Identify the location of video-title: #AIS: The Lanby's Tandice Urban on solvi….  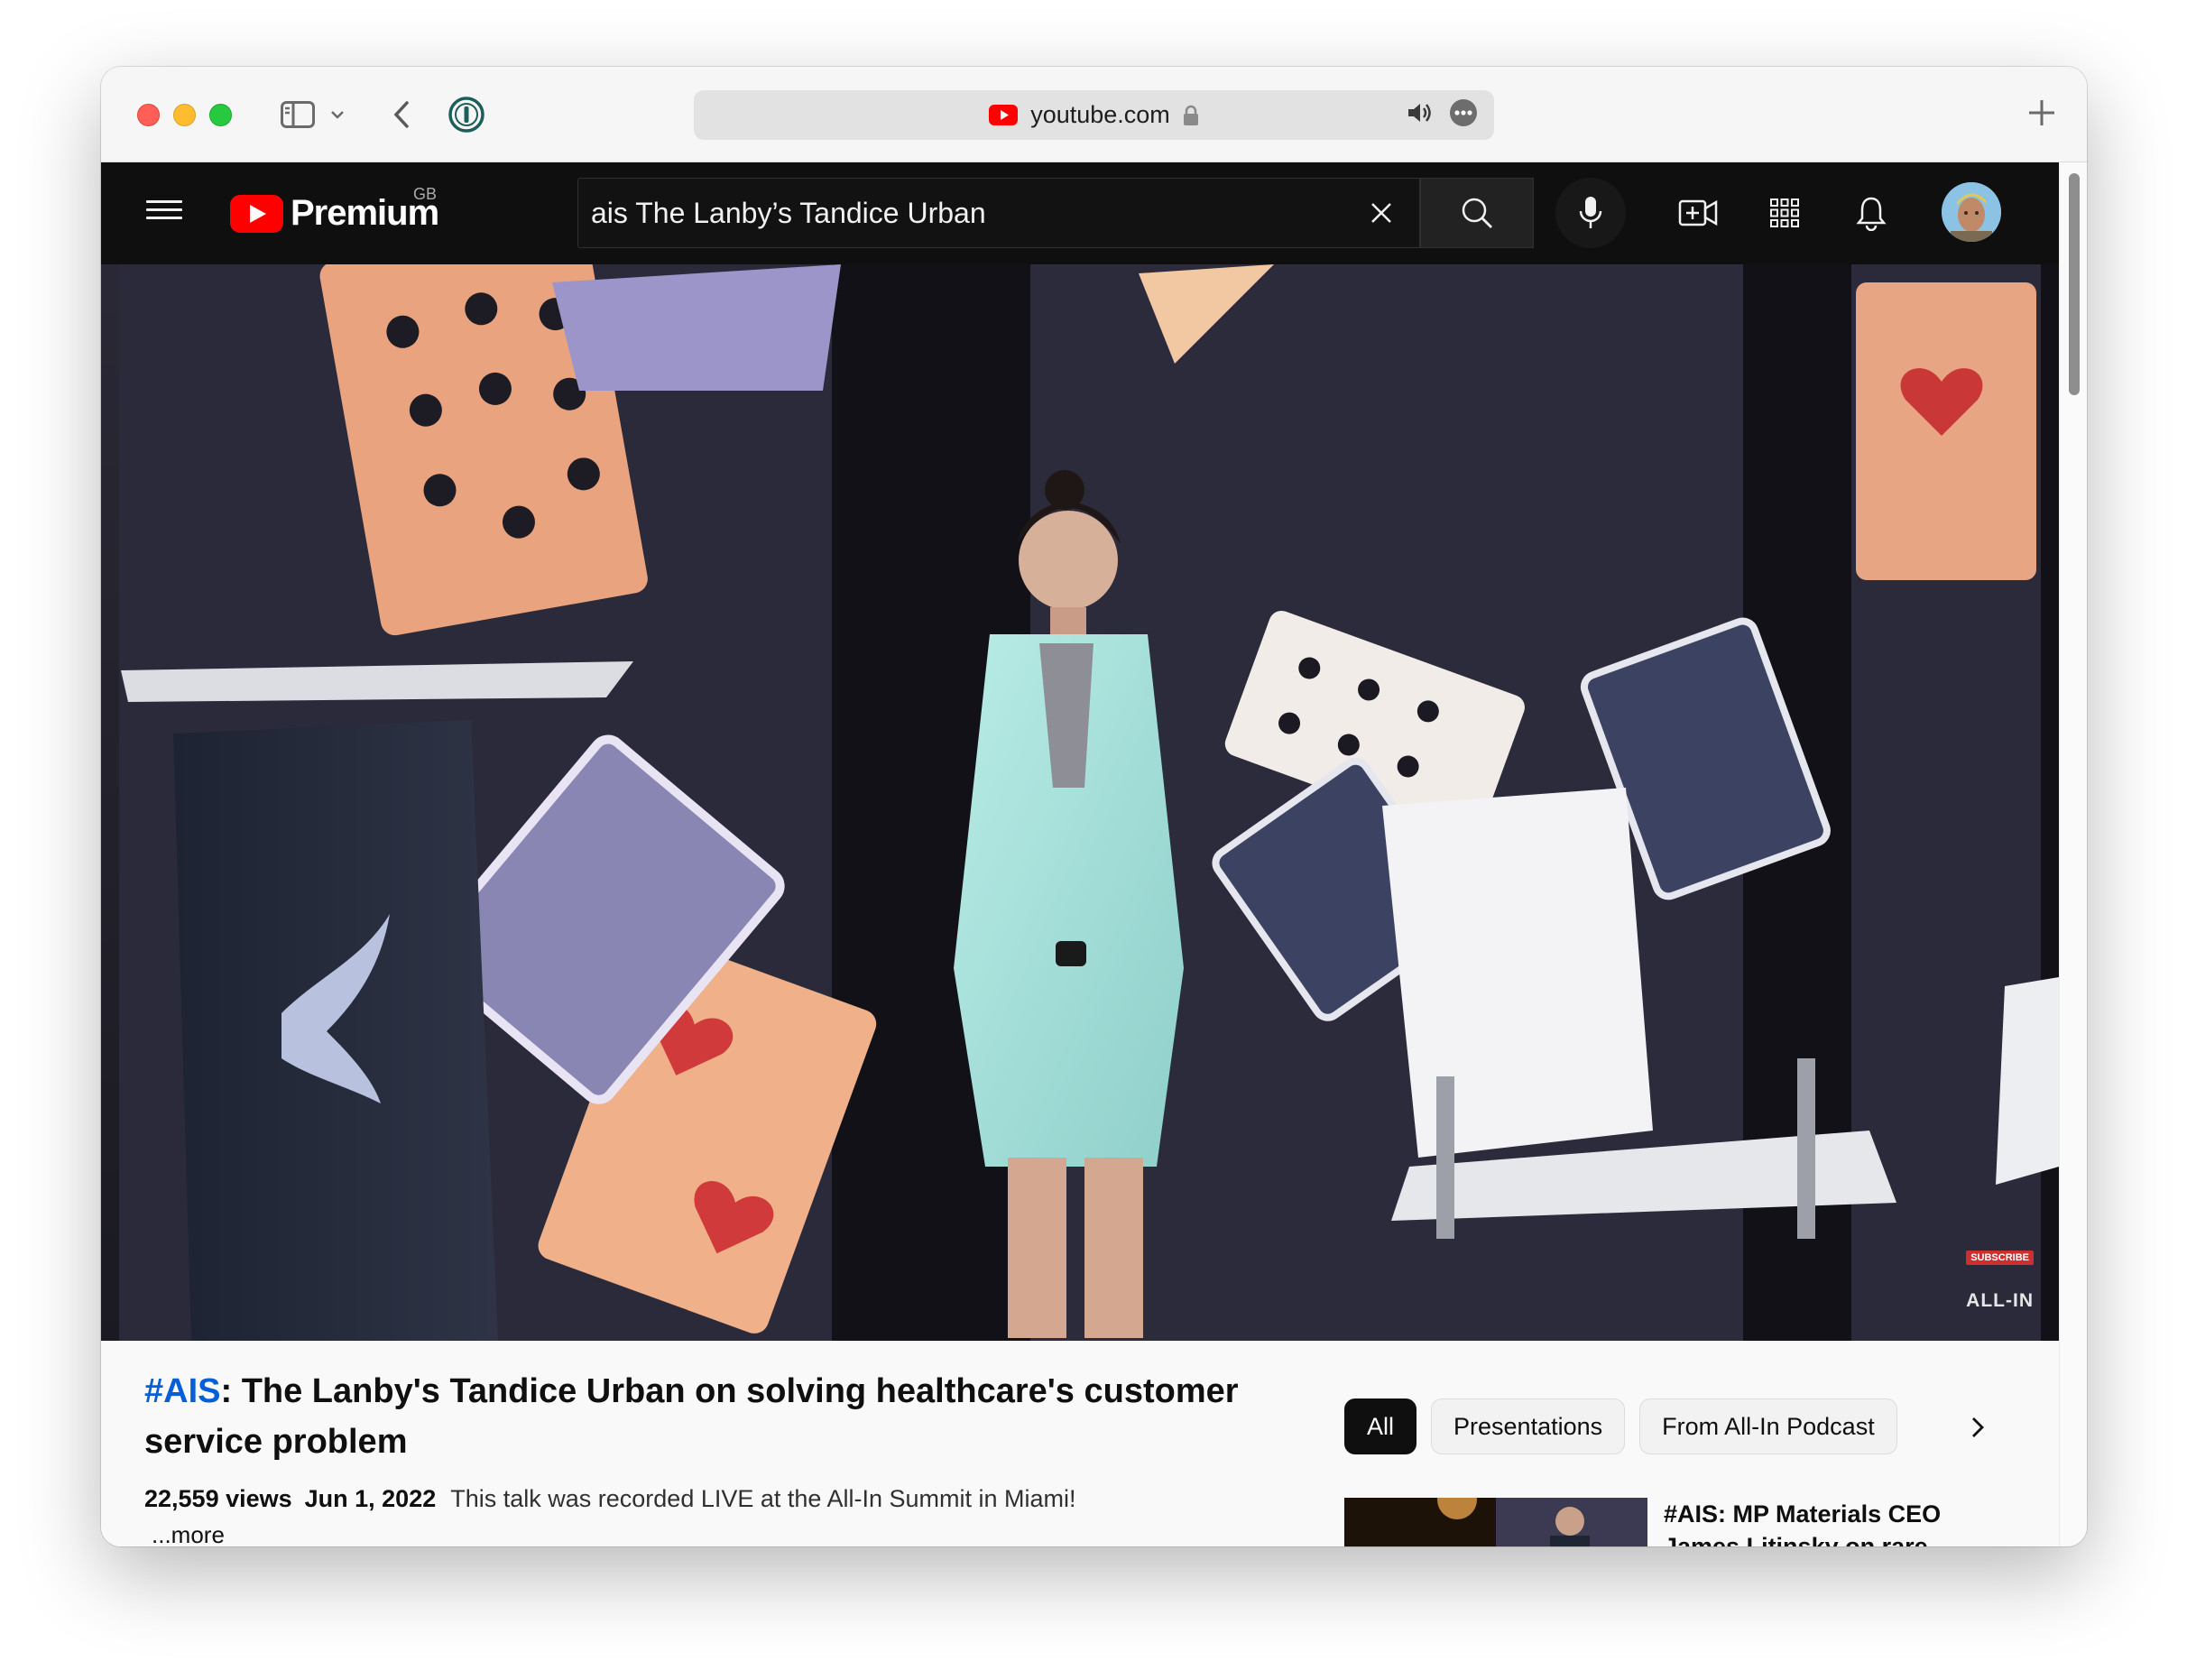
(712, 1416).